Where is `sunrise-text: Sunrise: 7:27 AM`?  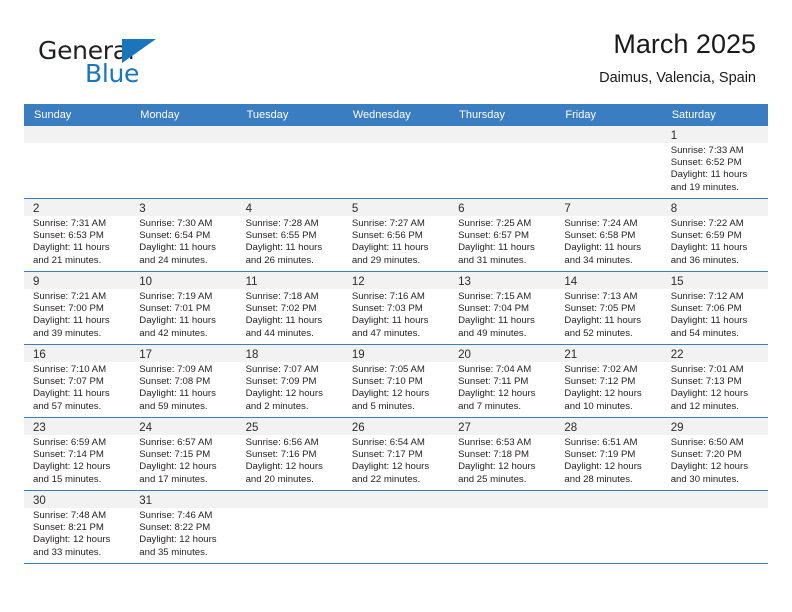 sunrise-text: Sunrise: 7:27 AM is located at coordinates (388, 223).